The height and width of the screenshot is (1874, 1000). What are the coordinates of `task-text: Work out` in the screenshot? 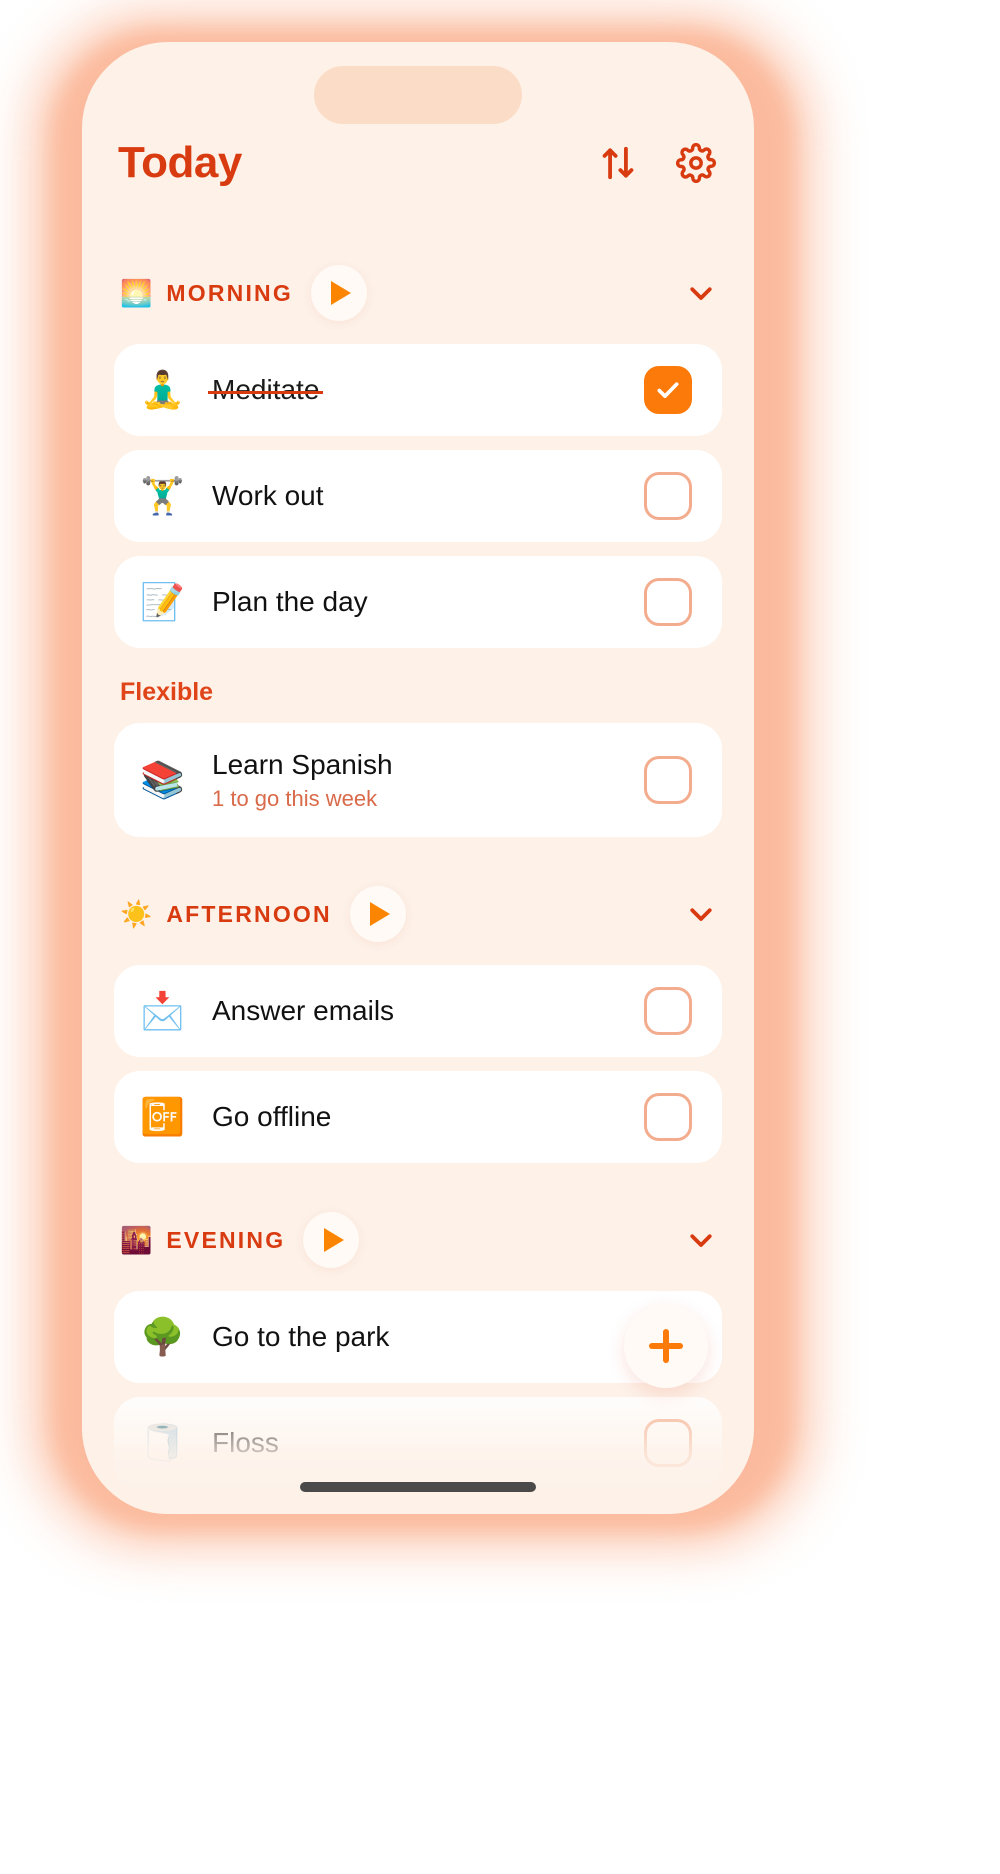 It's located at (421, 496).